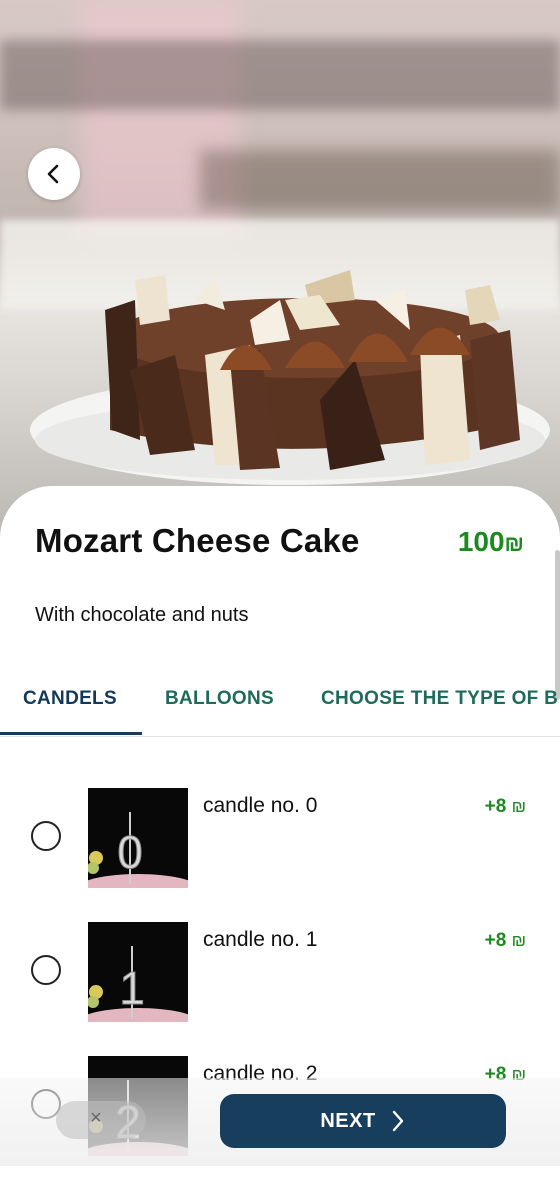 This screenshot has width=560, height=1200. I want to click on next-button: NEXT, so click(363, 1121).